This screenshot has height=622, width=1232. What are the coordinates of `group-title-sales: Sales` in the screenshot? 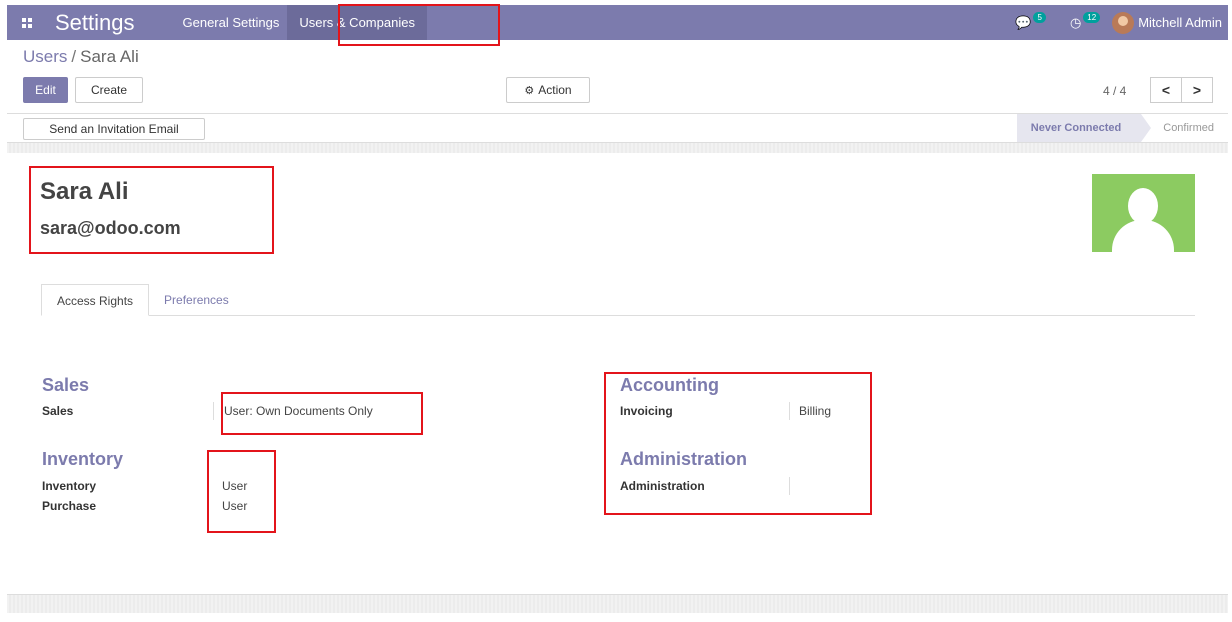 It's located at (66, 385).